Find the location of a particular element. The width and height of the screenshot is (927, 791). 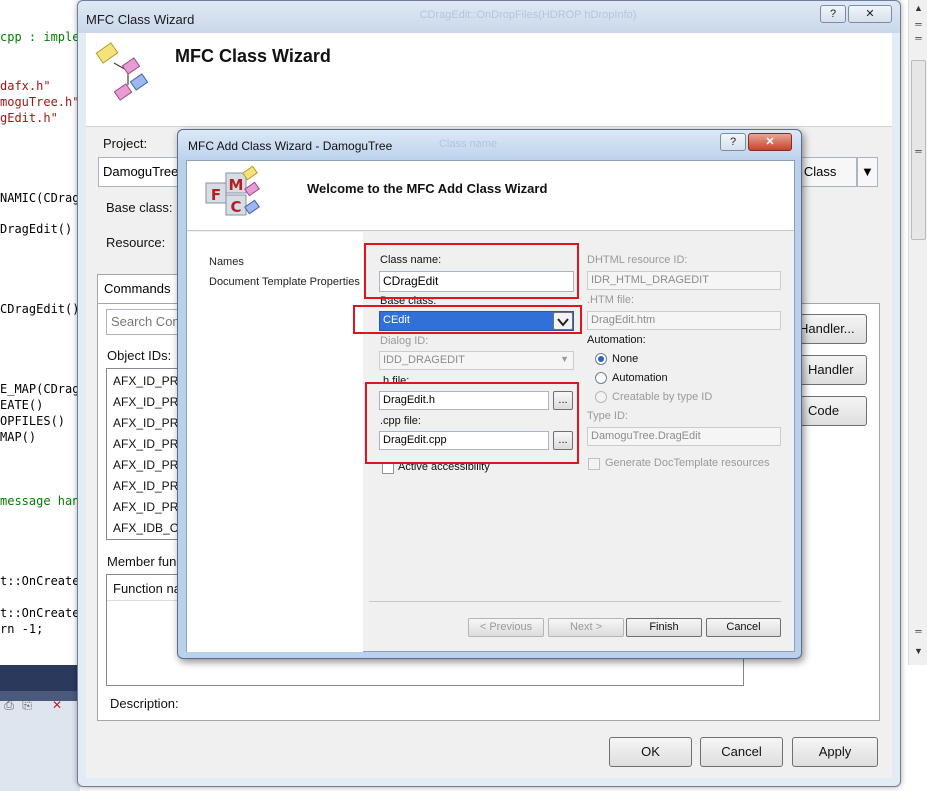

ide-toolbar-area is located at coordinates (40, 728).